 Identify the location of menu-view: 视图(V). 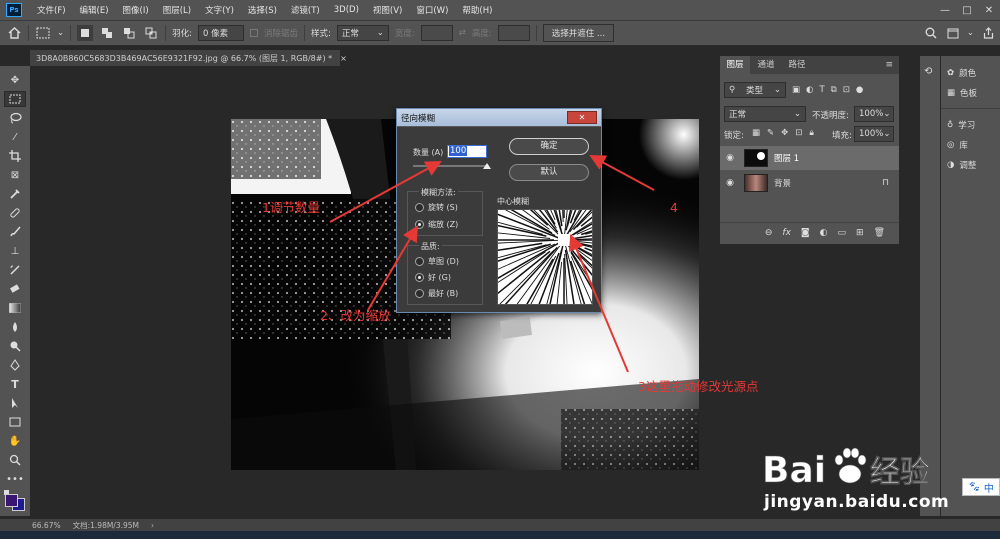
(387, 10).